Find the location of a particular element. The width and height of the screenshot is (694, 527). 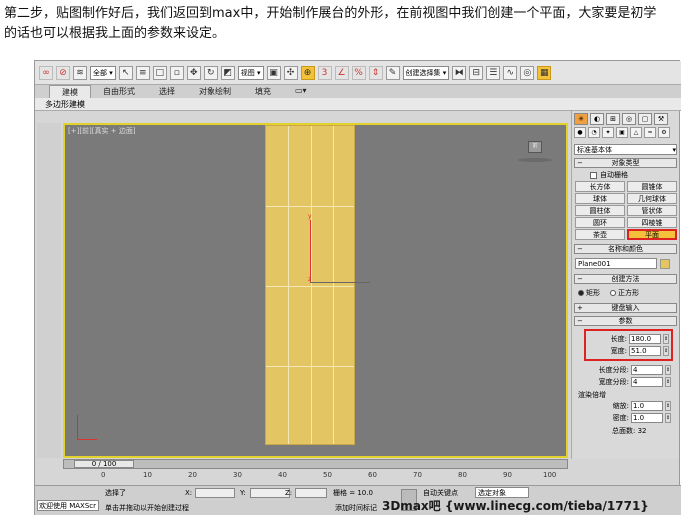

rect-region-icon: □ is located at coordinates (159, 72).